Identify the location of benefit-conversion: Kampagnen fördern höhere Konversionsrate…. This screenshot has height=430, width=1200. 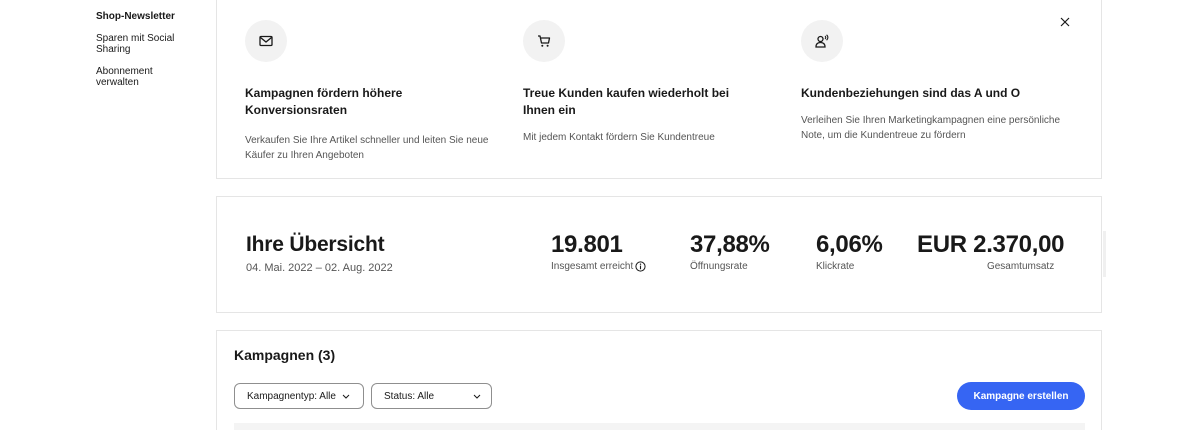
(367, 91).